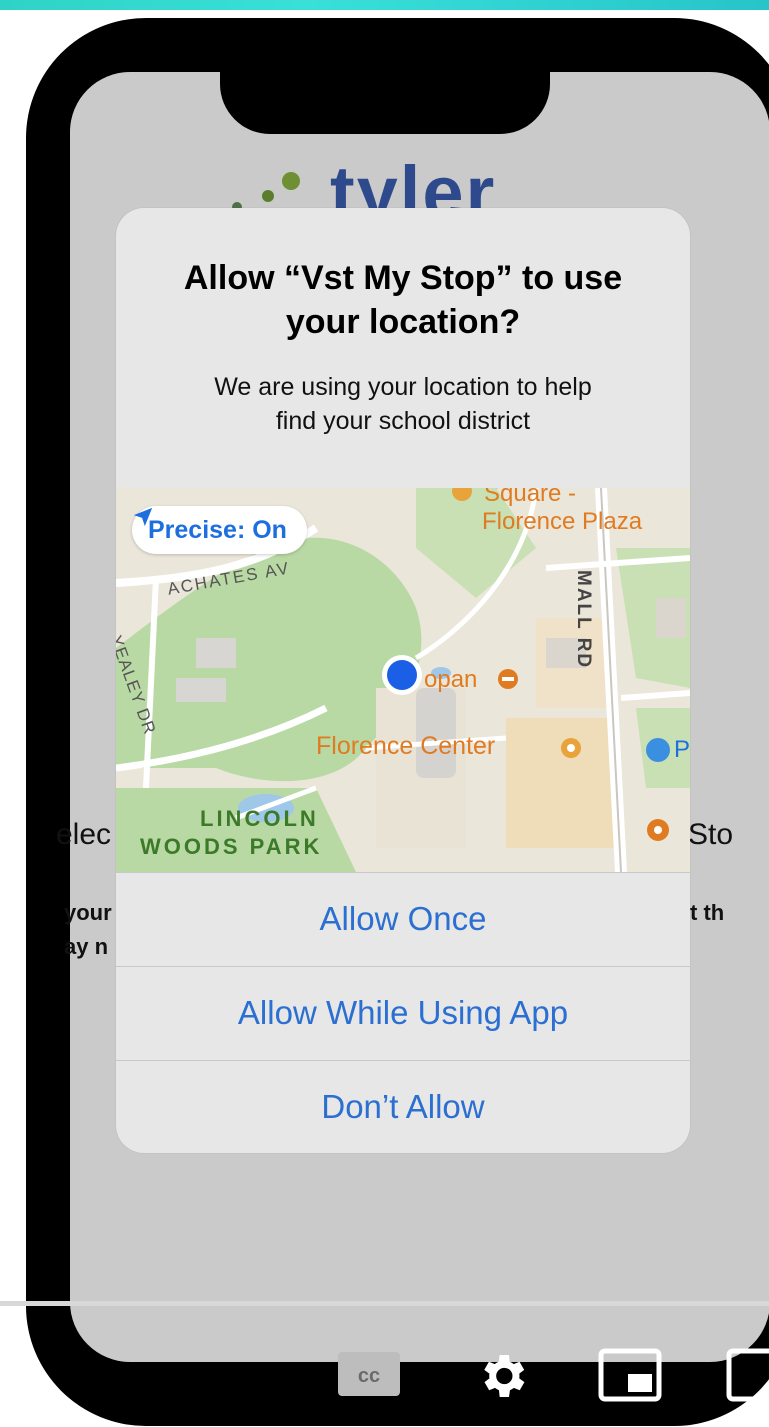 The image size is (769, 1427). Describe the element at coordinates (682, 749) in the screenshot. I see `map-label-partial-p: P` at that location.